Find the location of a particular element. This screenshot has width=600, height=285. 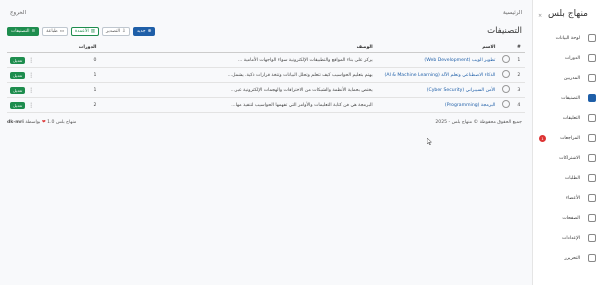

row-num: 3 is located at coordinates (518, 90).